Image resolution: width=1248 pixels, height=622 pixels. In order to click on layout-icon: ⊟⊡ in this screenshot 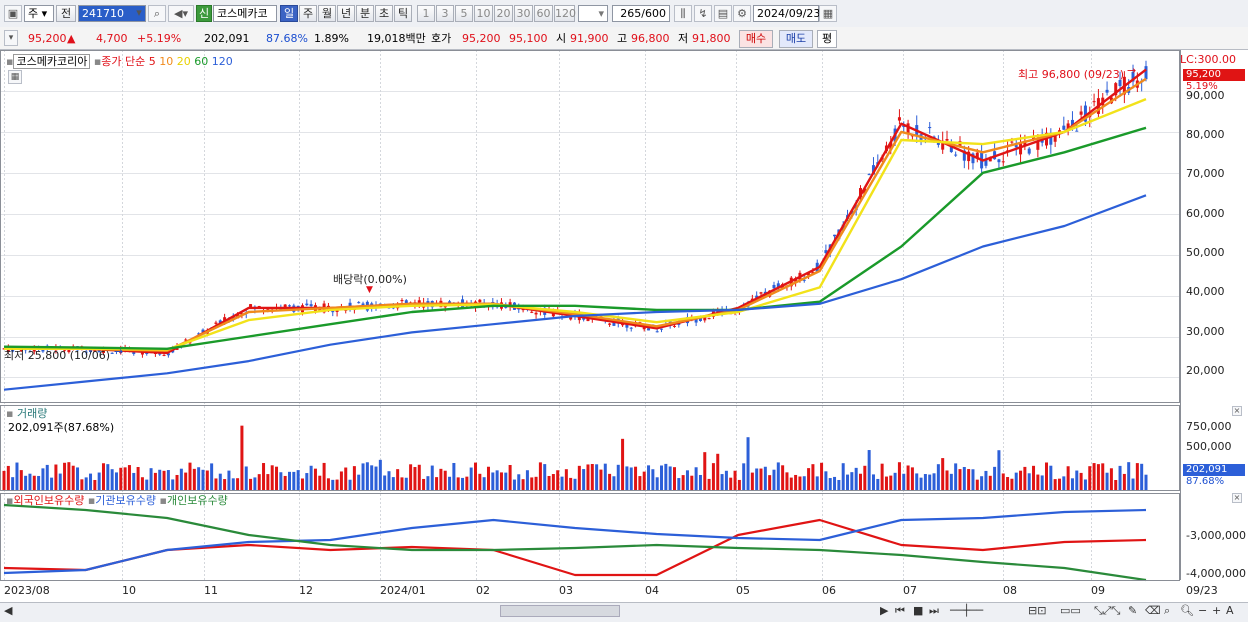, I will do `click(1037, 611)`.